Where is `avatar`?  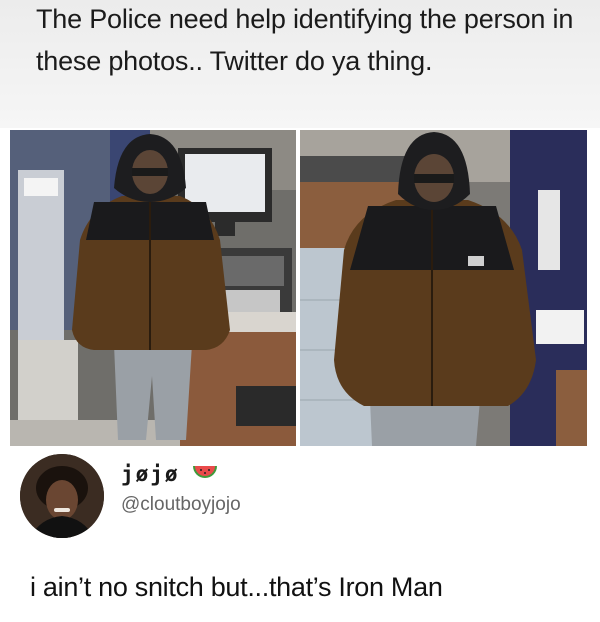
avatar is located at coordinates (62, 496).